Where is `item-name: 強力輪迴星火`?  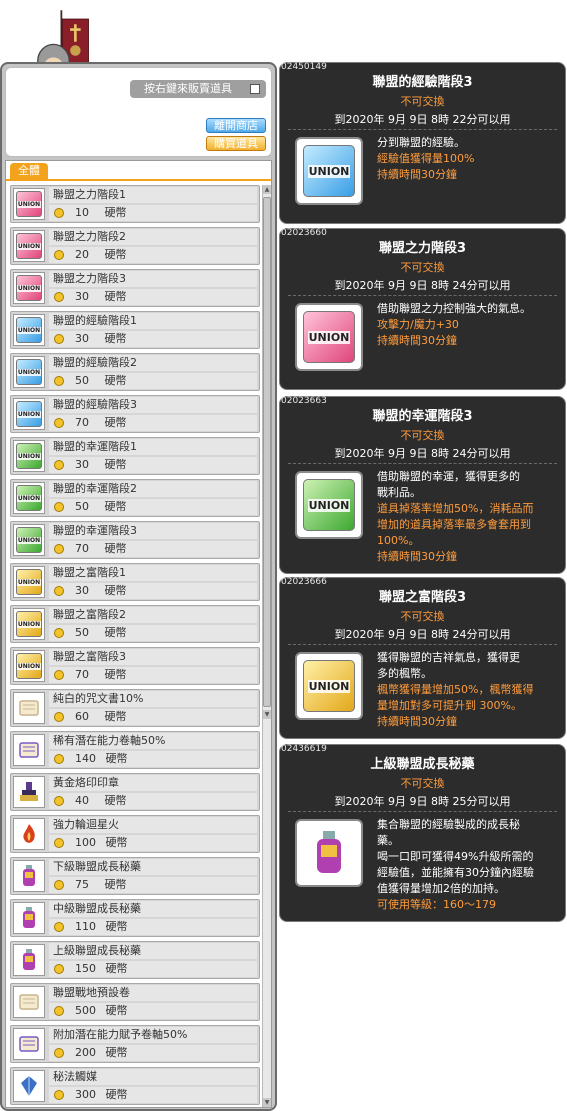 item-name: 強力輪迴星火 is located at coordinates (153, 825).